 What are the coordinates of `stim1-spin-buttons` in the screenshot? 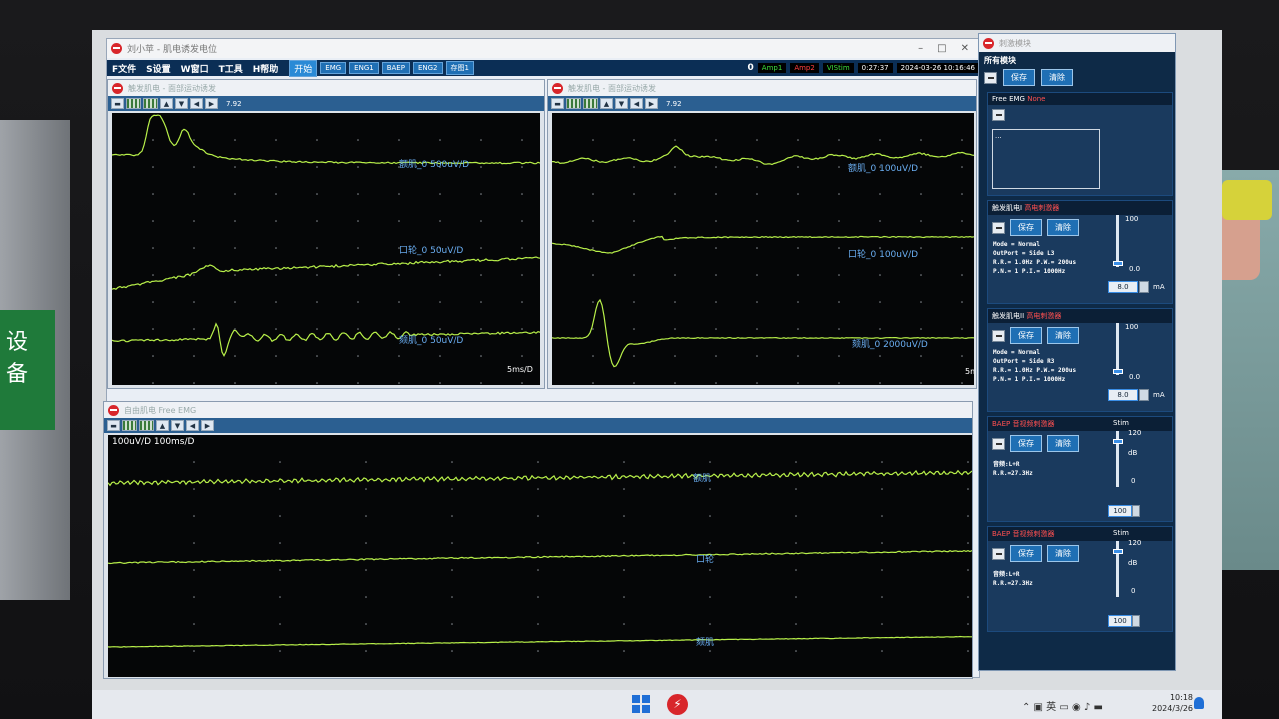 It's located at (1144, 287).